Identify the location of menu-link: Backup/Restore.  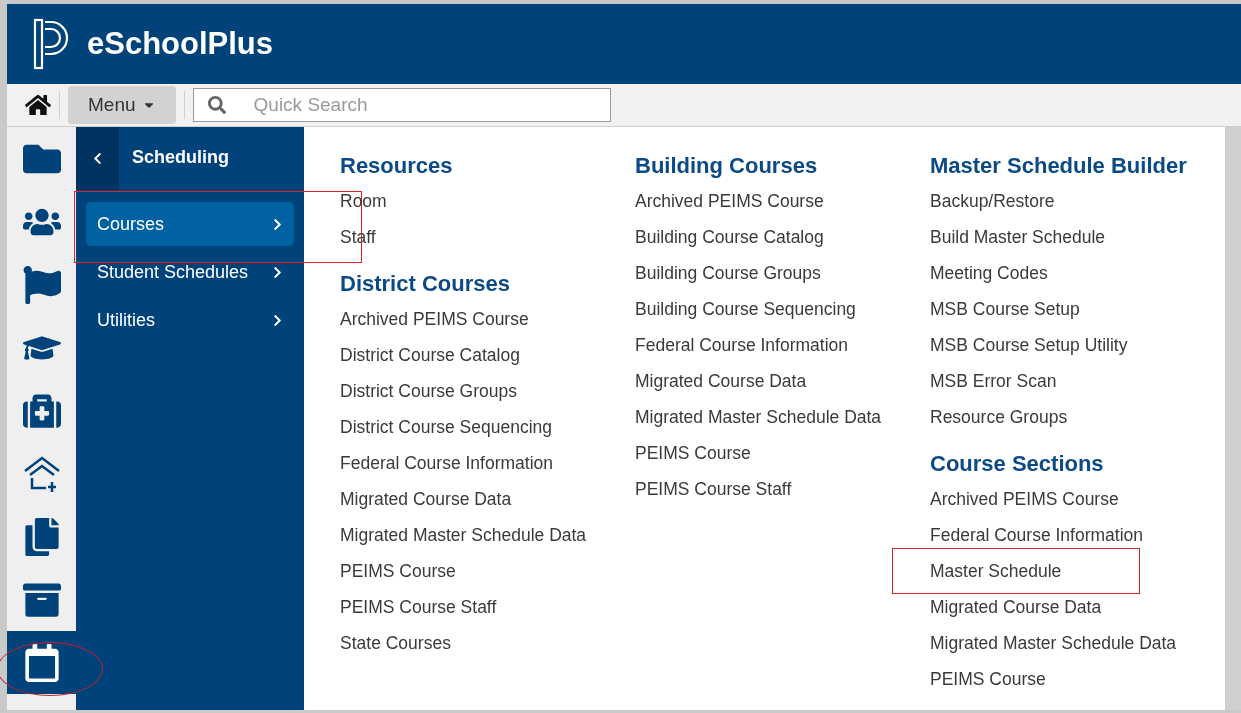
(992, 201).